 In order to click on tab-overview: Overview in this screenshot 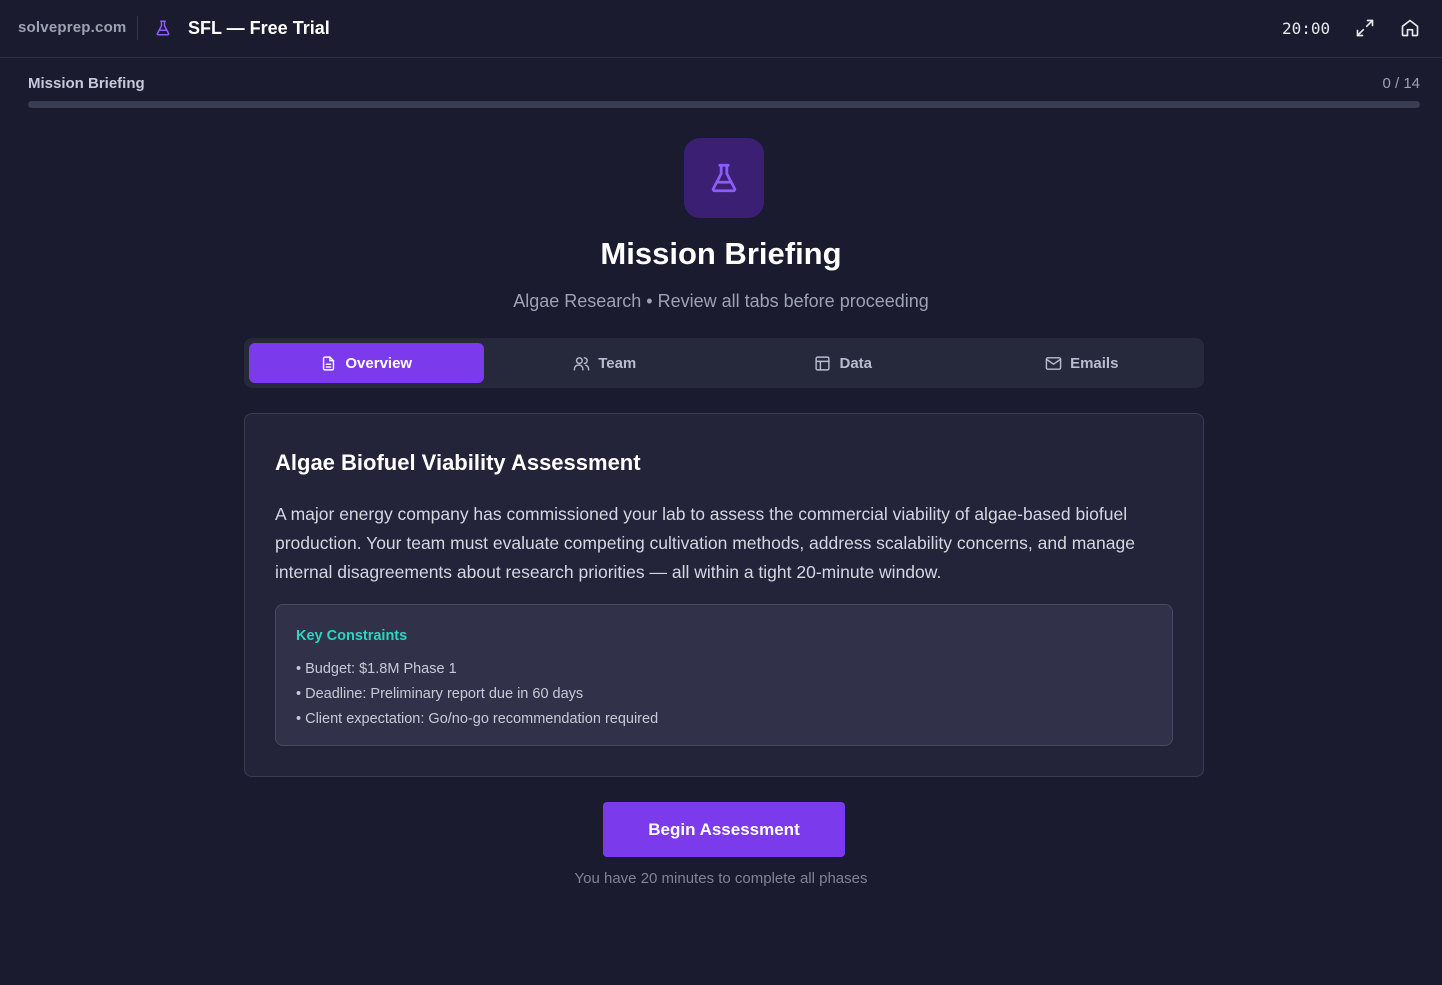, I will do `click(366, 363)`.